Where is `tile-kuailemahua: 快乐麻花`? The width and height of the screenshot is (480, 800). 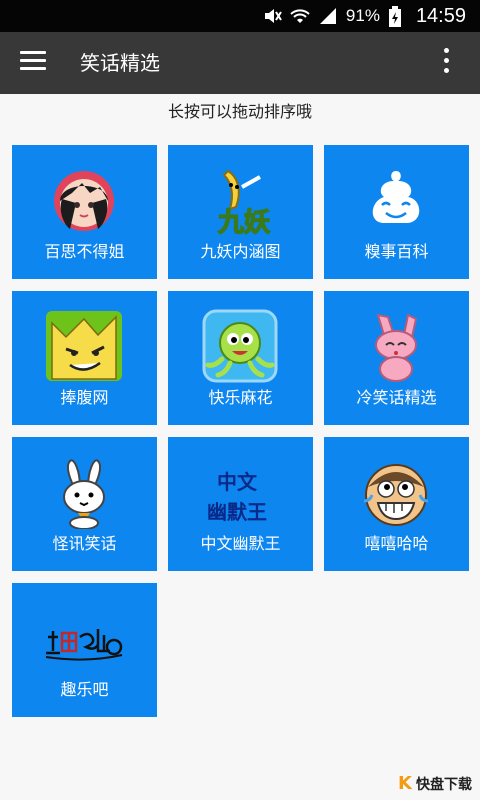 tile-kuailemahua: 快乐麻花 is located at coordinates (240, 358).